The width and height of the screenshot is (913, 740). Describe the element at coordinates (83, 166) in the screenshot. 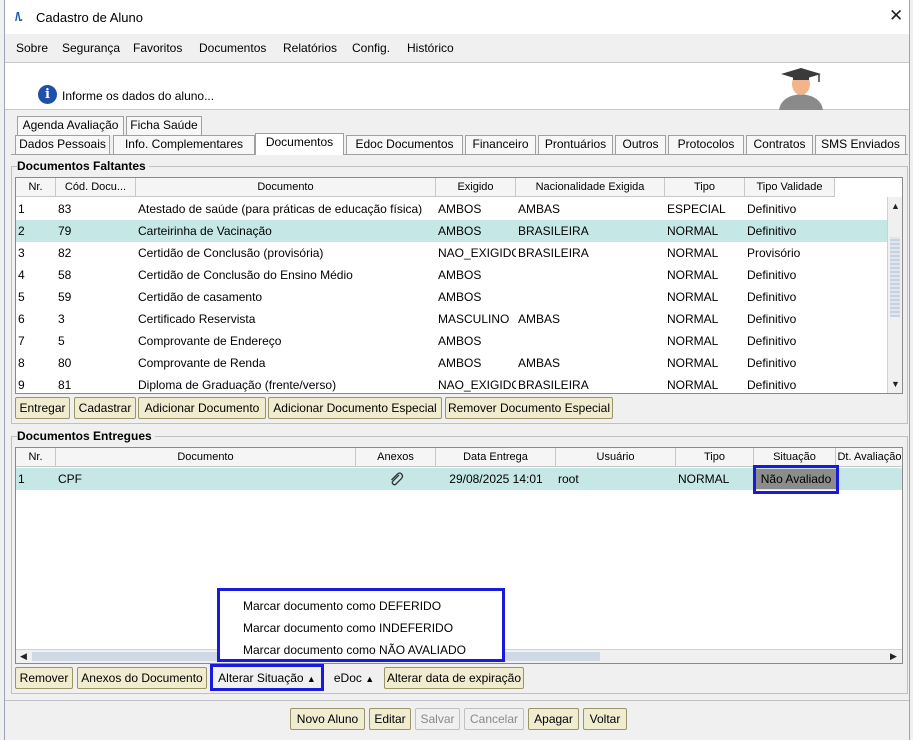

I see `faltantes-title: Documentos Faltantes` at that location.